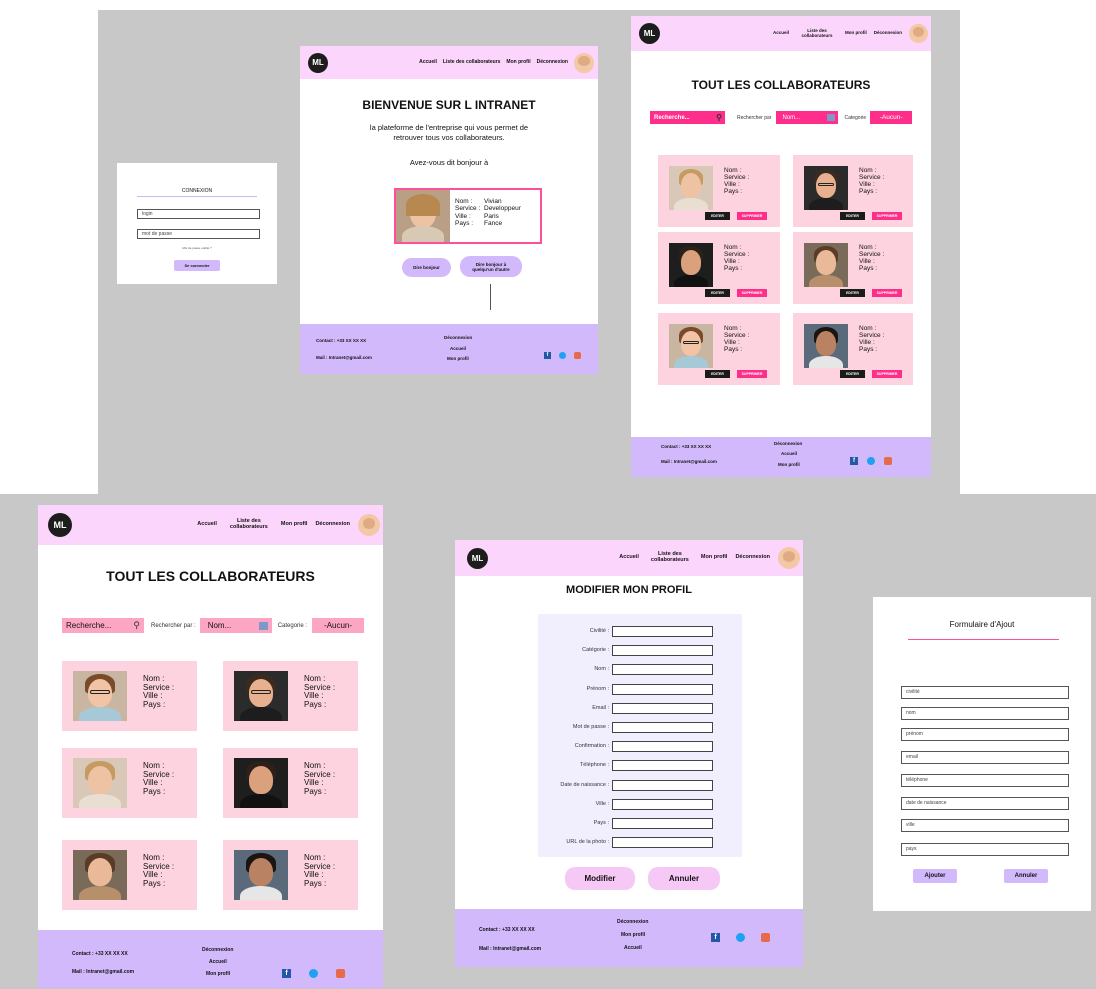  What do you see at coordinates (1026, 876) in the screenshot?
I see `add-cancel-button: Annuler` at bounding box center [1026, 876].